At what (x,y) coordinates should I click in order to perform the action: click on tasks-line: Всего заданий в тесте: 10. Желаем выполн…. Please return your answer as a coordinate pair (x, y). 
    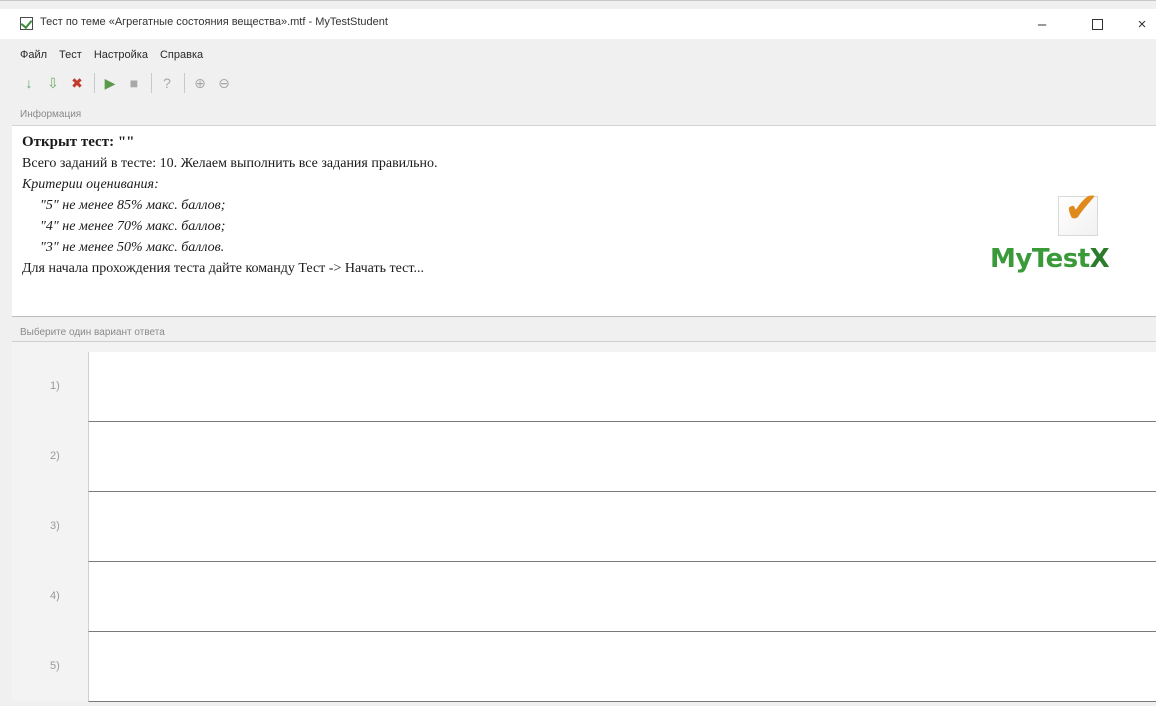
    Looking at the image, I should click on (230, 163).